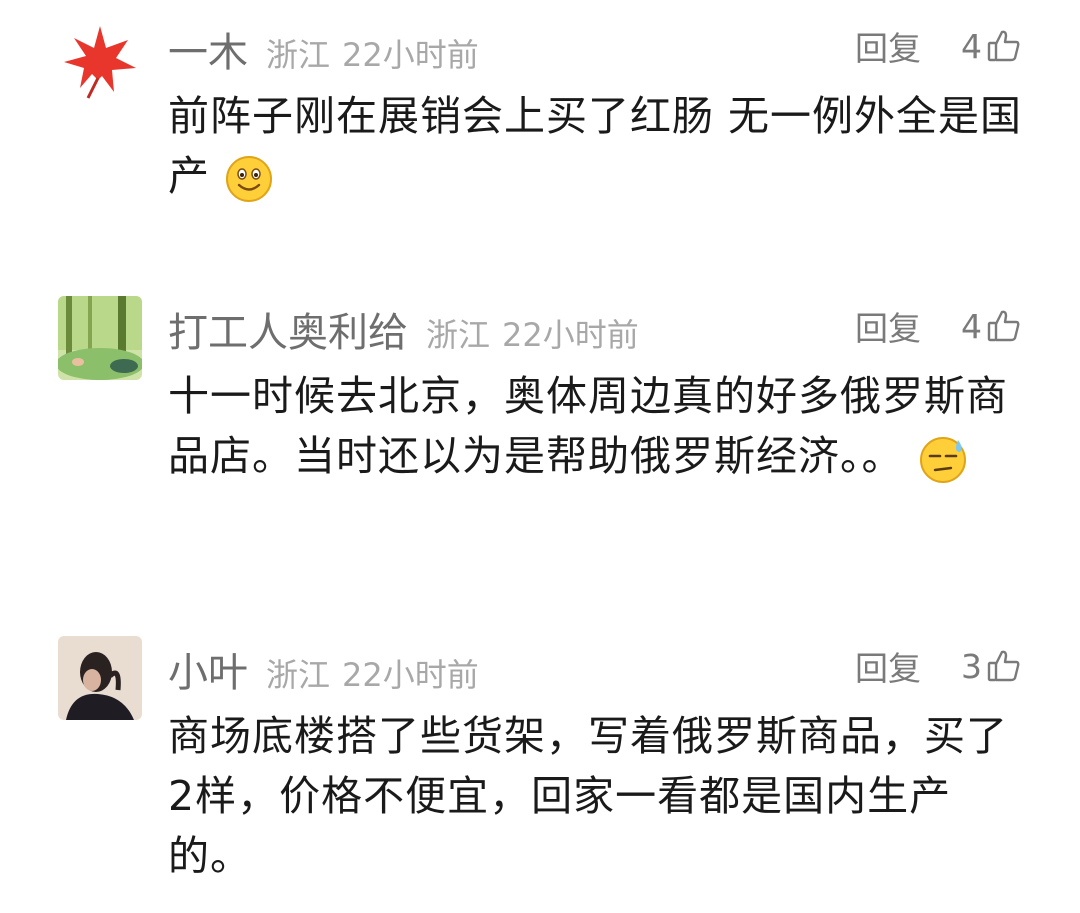 Image resolution: width=1080 pixels, height=913 pixels. I want to click on comment-text: 十一时候去北京，奥体周边真的好多俄罗斯商品店。当时还以为是帮助俄罗斯经济。。, so click(598, 426).